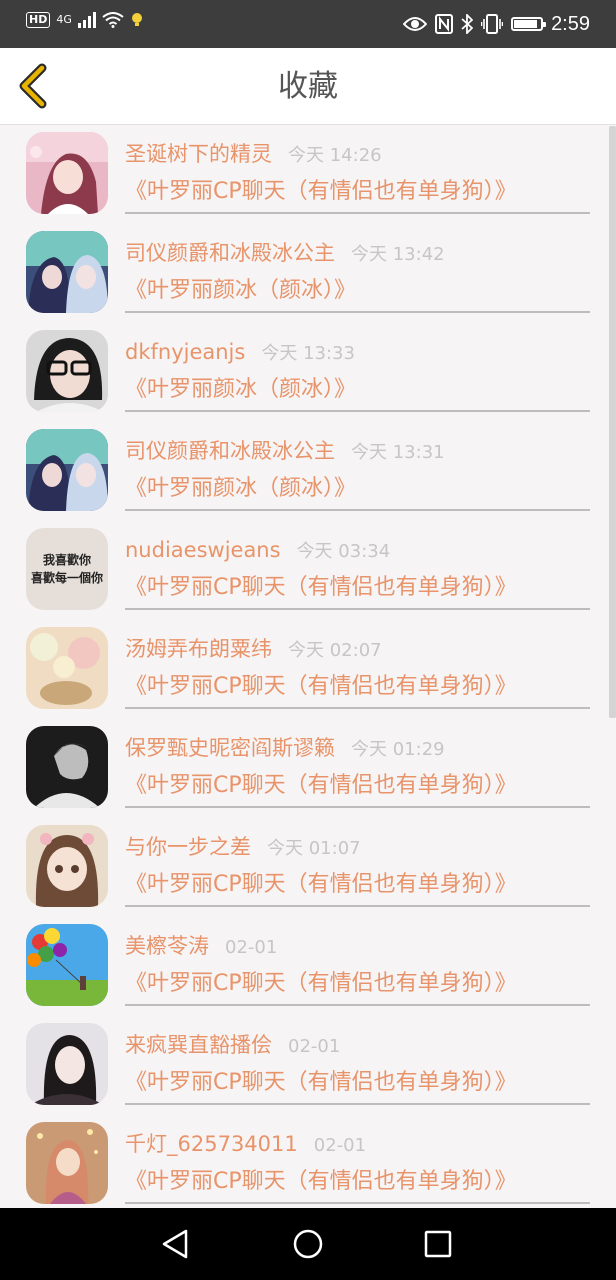  Describe the element at coordinates (398, 452) in the screenshot. I see `item-time: 今天 13:31` at that location.